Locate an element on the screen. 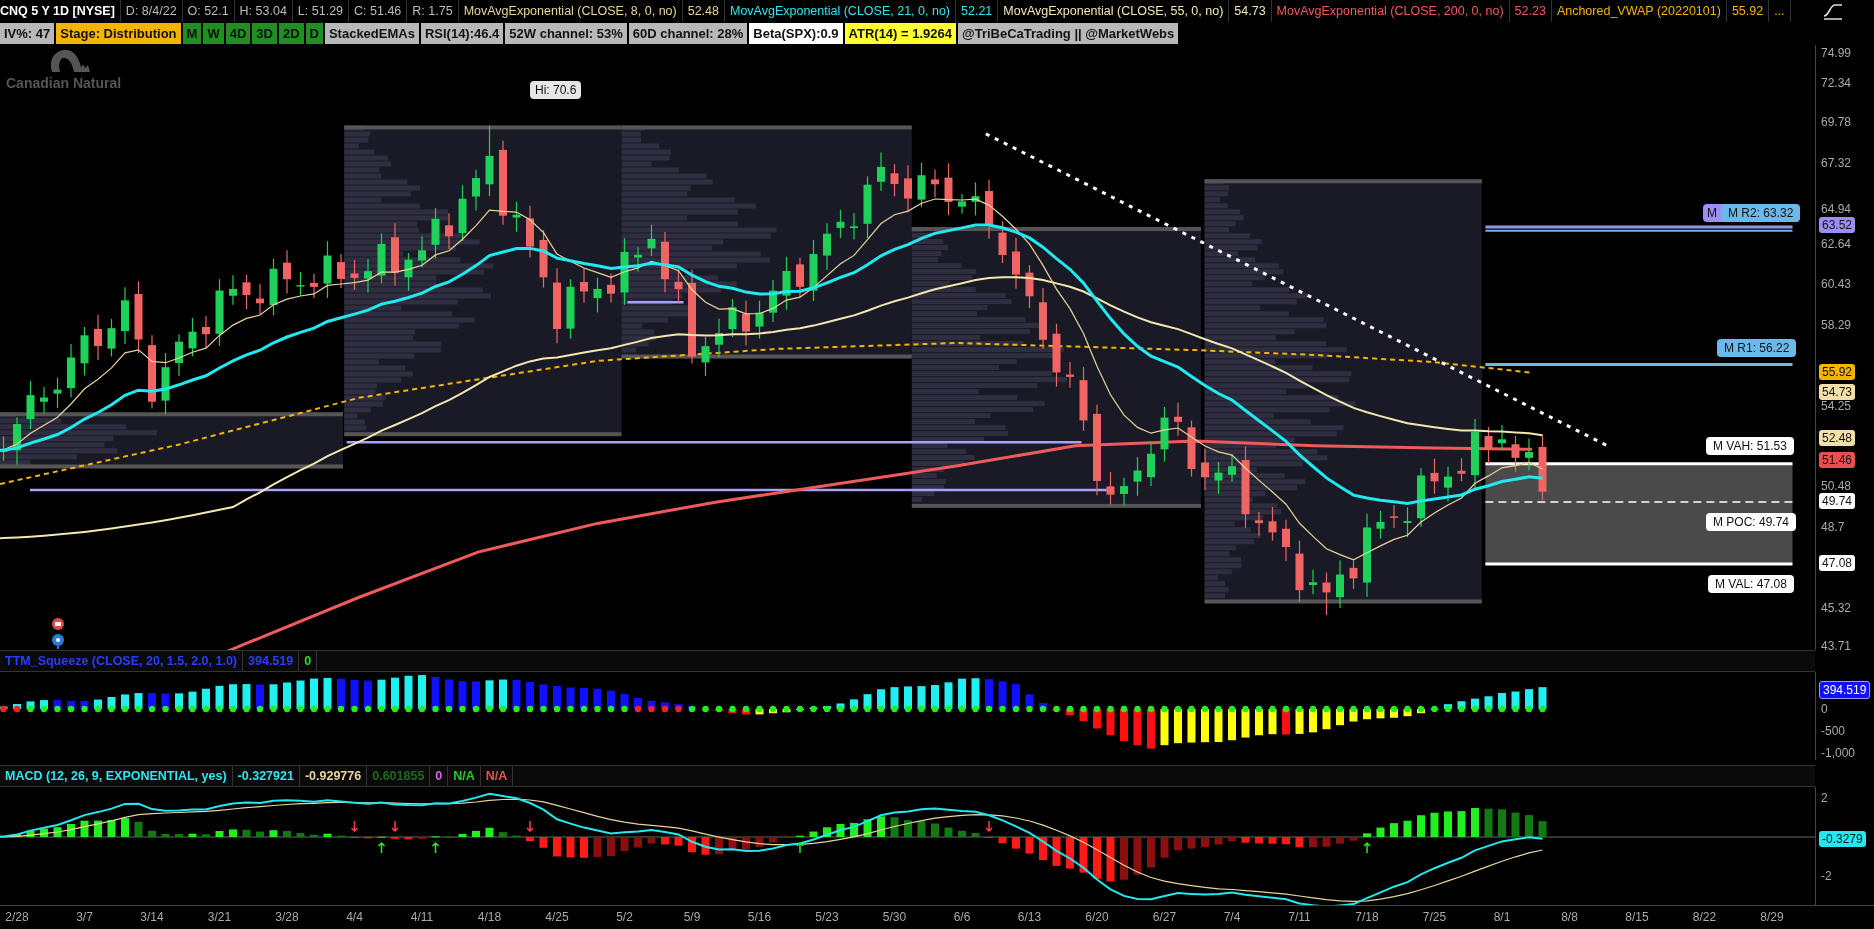 This screenshot has width=1874, height=929. price-tag: 63.52 is located at coordinates (1837, 225).